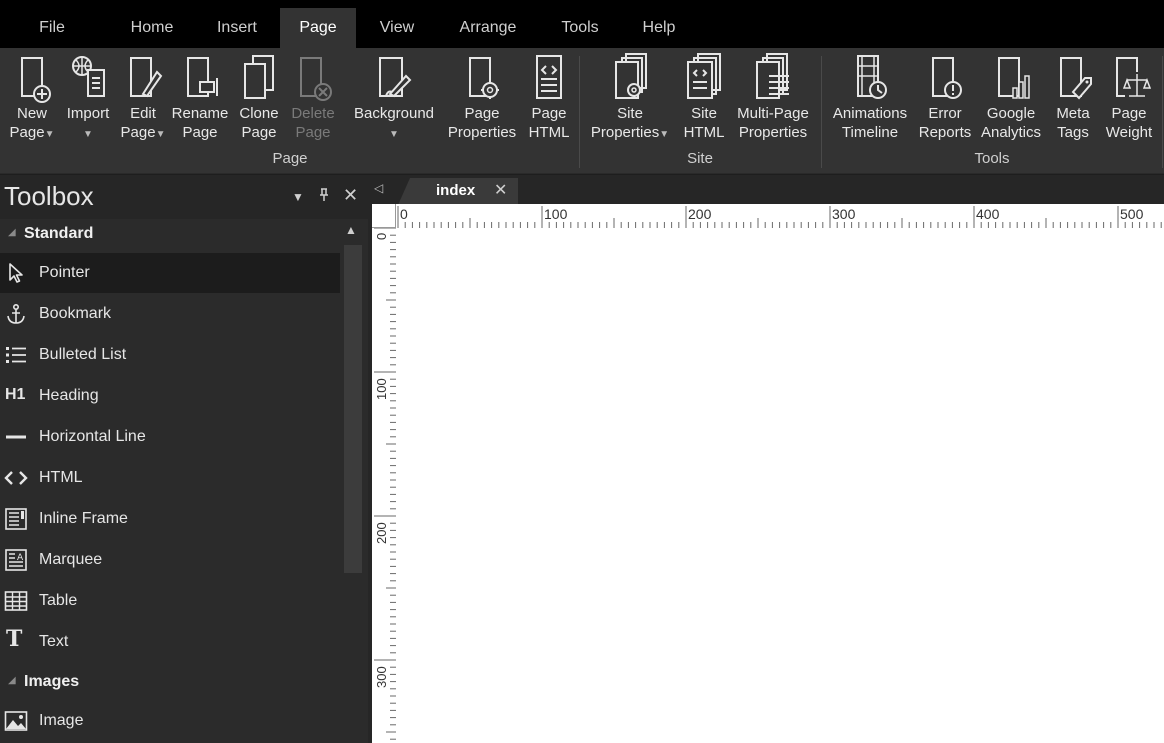 This screenshot has width=1164, height=743. I want to click on edit-page-button: Edit Page▼, so click(143, 102).